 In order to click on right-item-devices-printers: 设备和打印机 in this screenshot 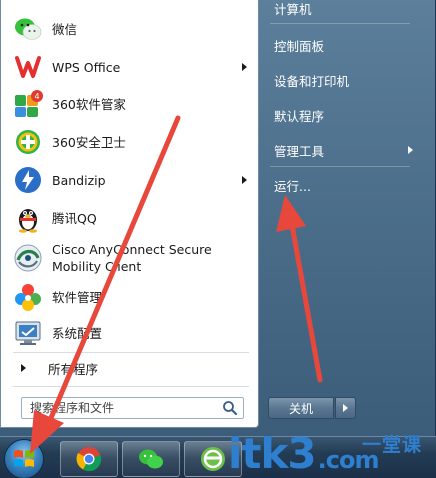, I will do `click(337, 80)`.